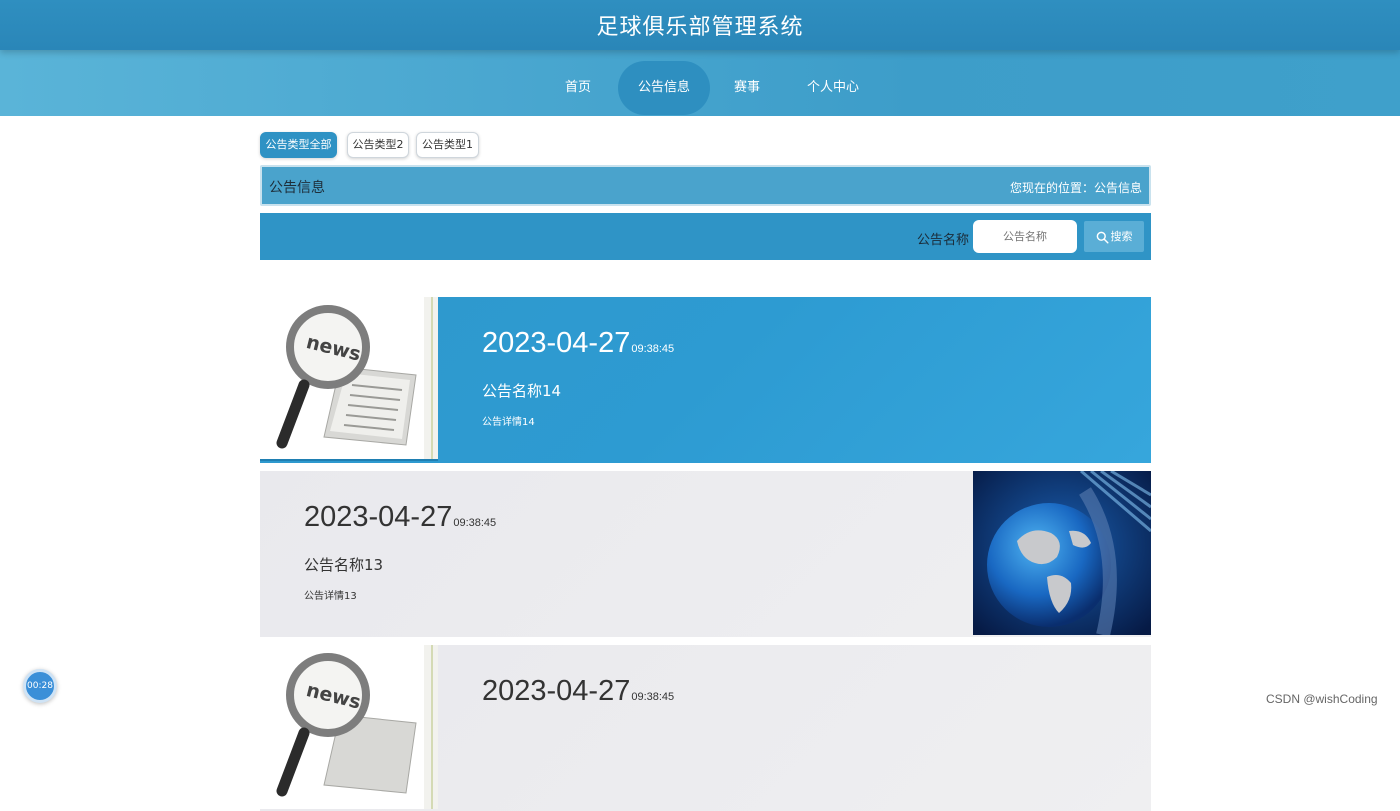  I want to click on top-nav: 首页 公告信息 赛事 个人中心, so click(700, 83).